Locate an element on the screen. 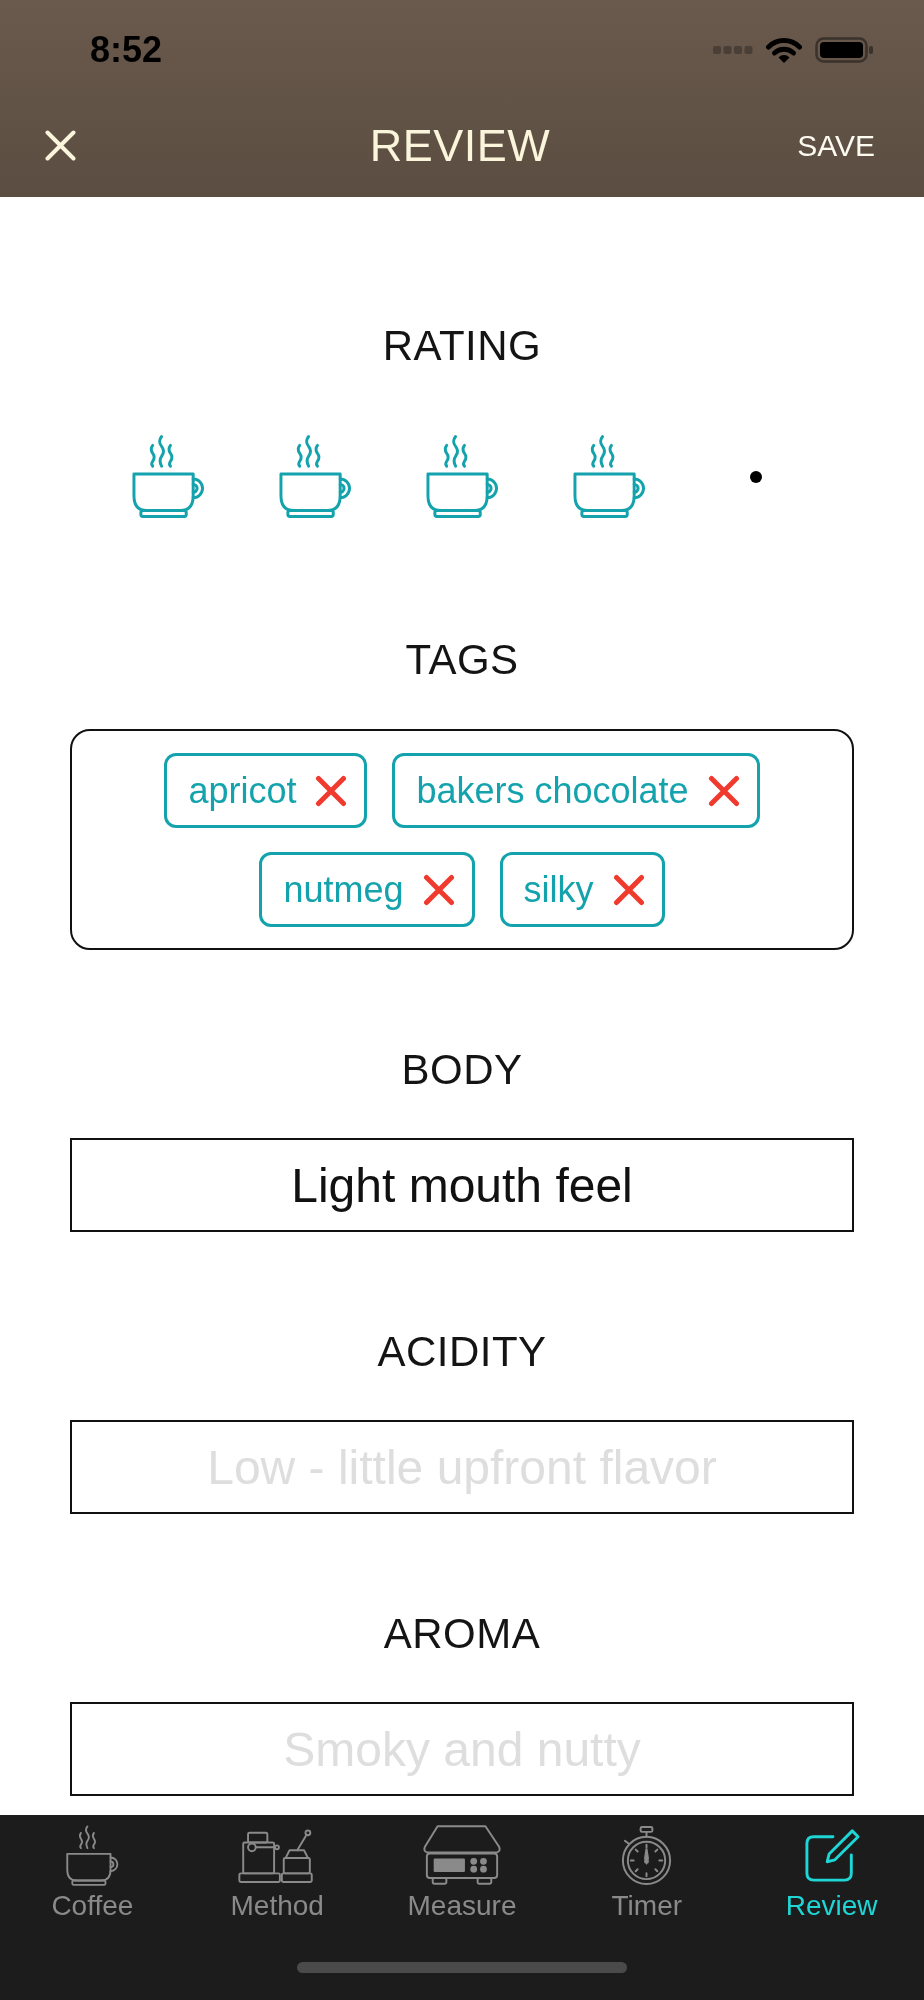 This screenshot has width=924, height=2000. tag-label: bakers chocolate is located at coordinates (552, 790).